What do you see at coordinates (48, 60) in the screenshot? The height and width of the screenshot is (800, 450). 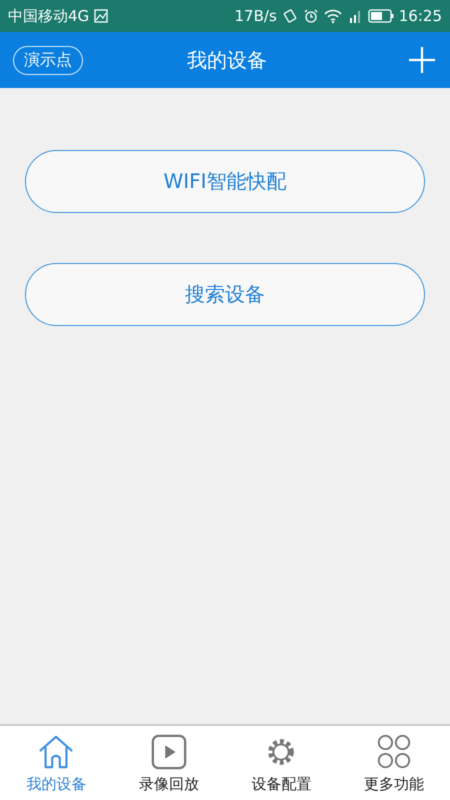 I see `demo-button: 演示点` at bounding box center [48, 60].